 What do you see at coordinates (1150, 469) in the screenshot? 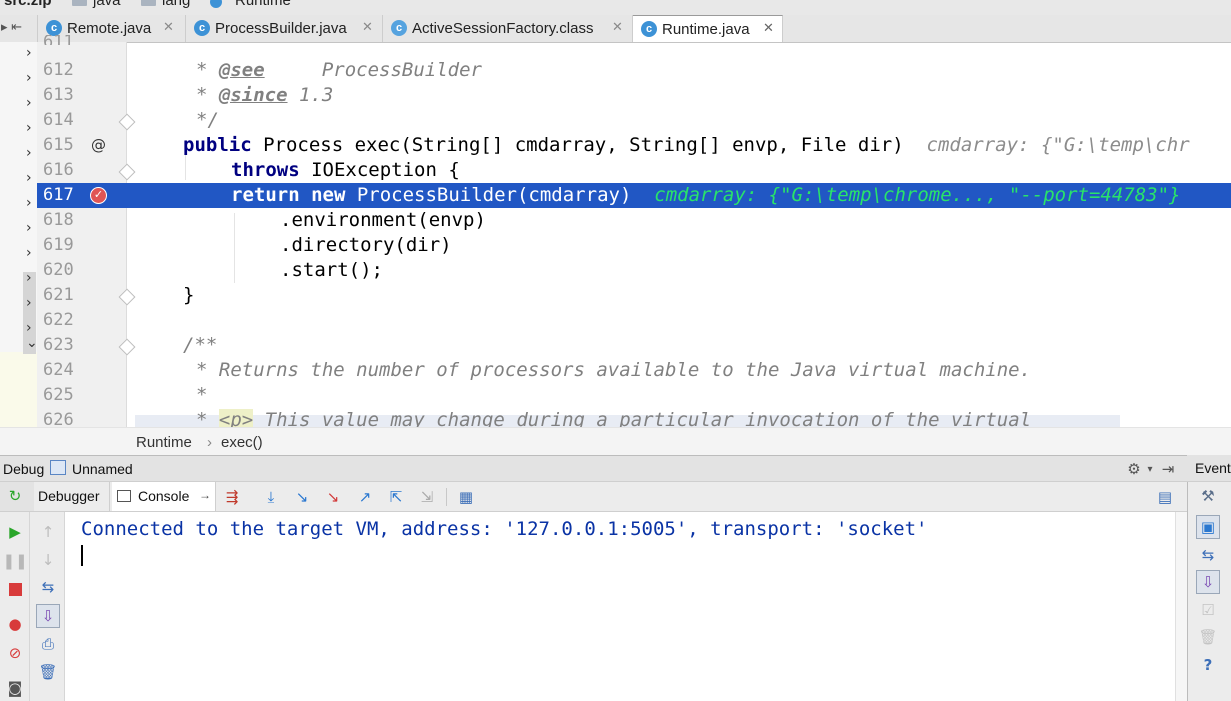
I see `chevron-down-icon: ▾` at bounding box center [1150, 469].